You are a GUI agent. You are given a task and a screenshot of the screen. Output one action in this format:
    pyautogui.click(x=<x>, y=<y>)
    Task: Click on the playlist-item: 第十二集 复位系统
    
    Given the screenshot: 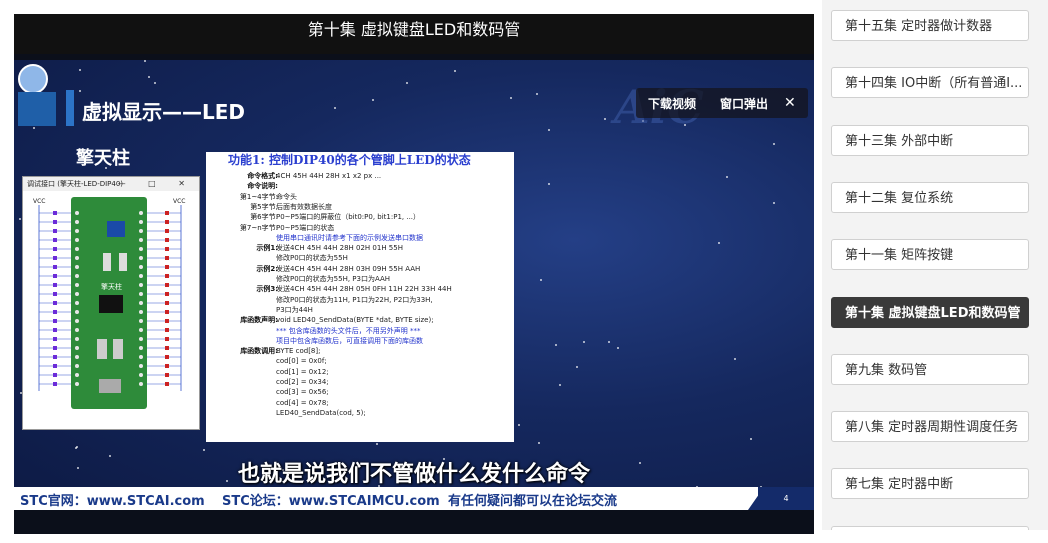 What is the action you would take?
    pyautogui.click(x=930, y=197)
    